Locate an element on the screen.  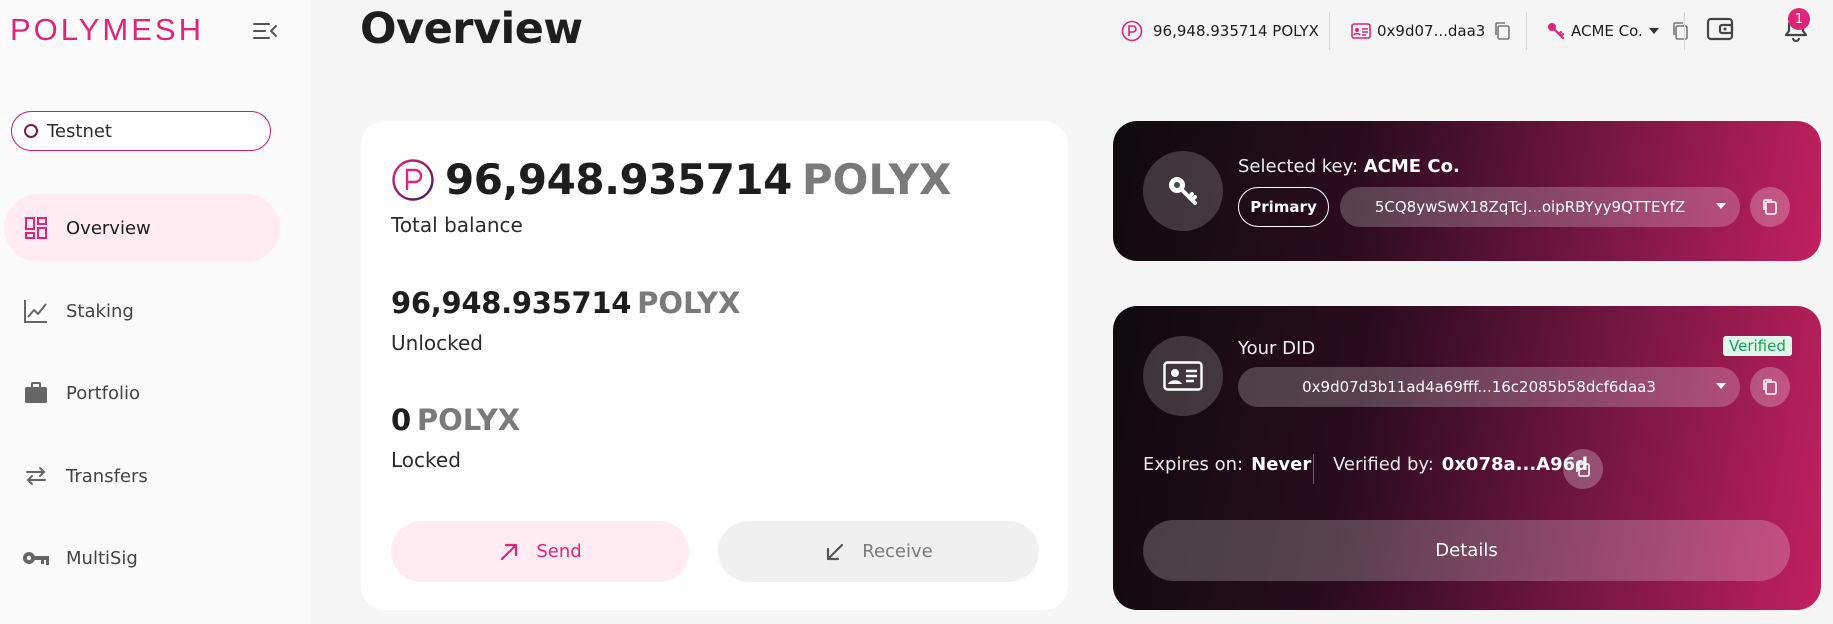
total-balance-unit: POLYX is located at coordinates (876, 179).